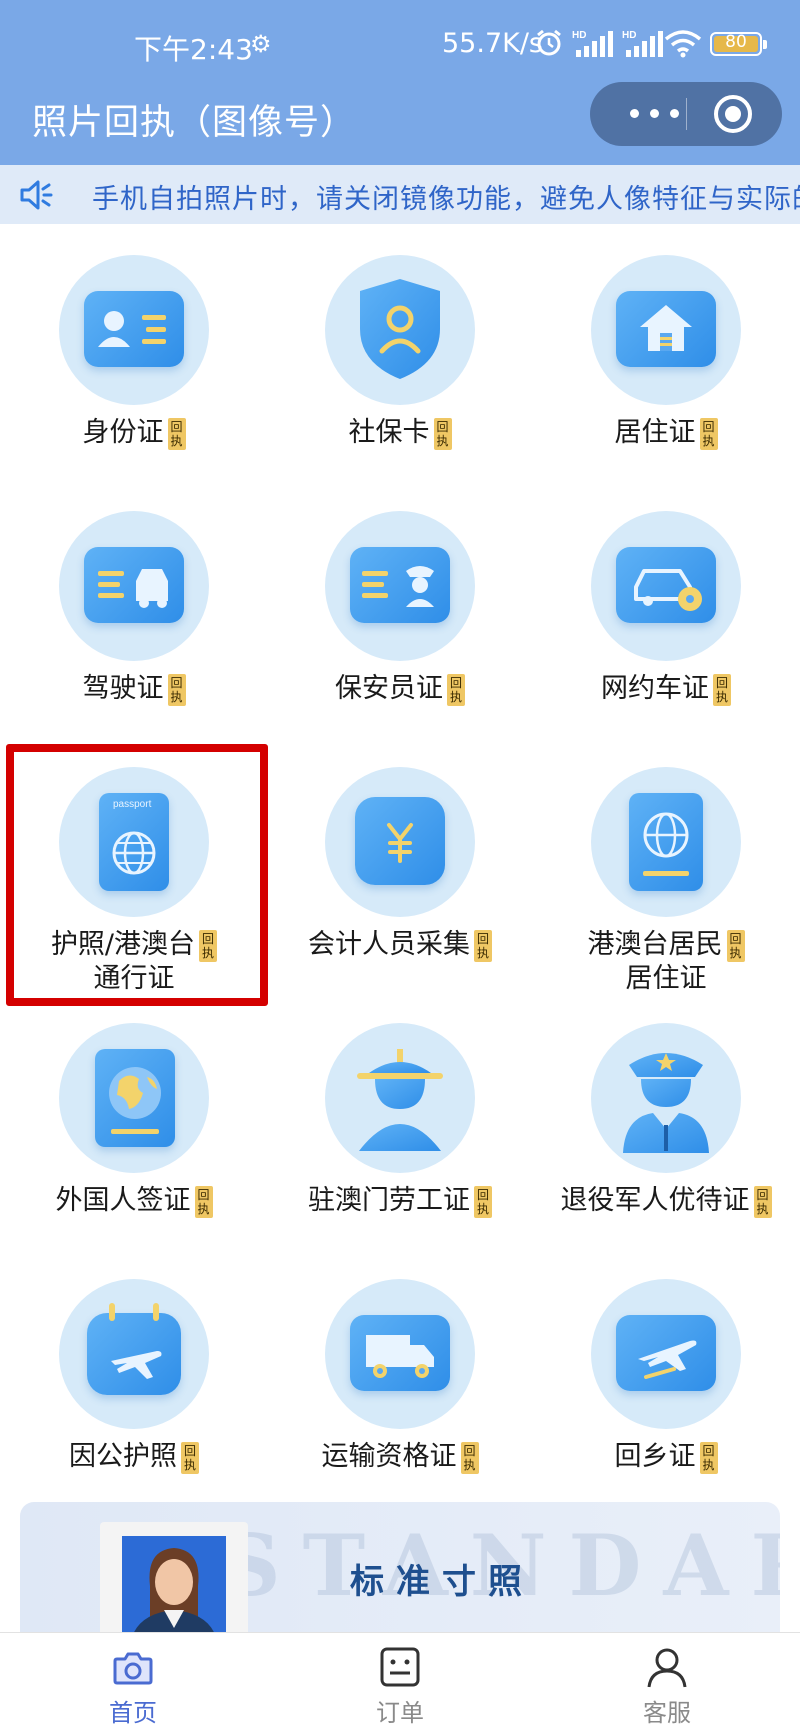 The image size is (800, 1734). Describe the element at coordinates (666, 842) in the screenshot. I see `globe-book-icon` at that location.